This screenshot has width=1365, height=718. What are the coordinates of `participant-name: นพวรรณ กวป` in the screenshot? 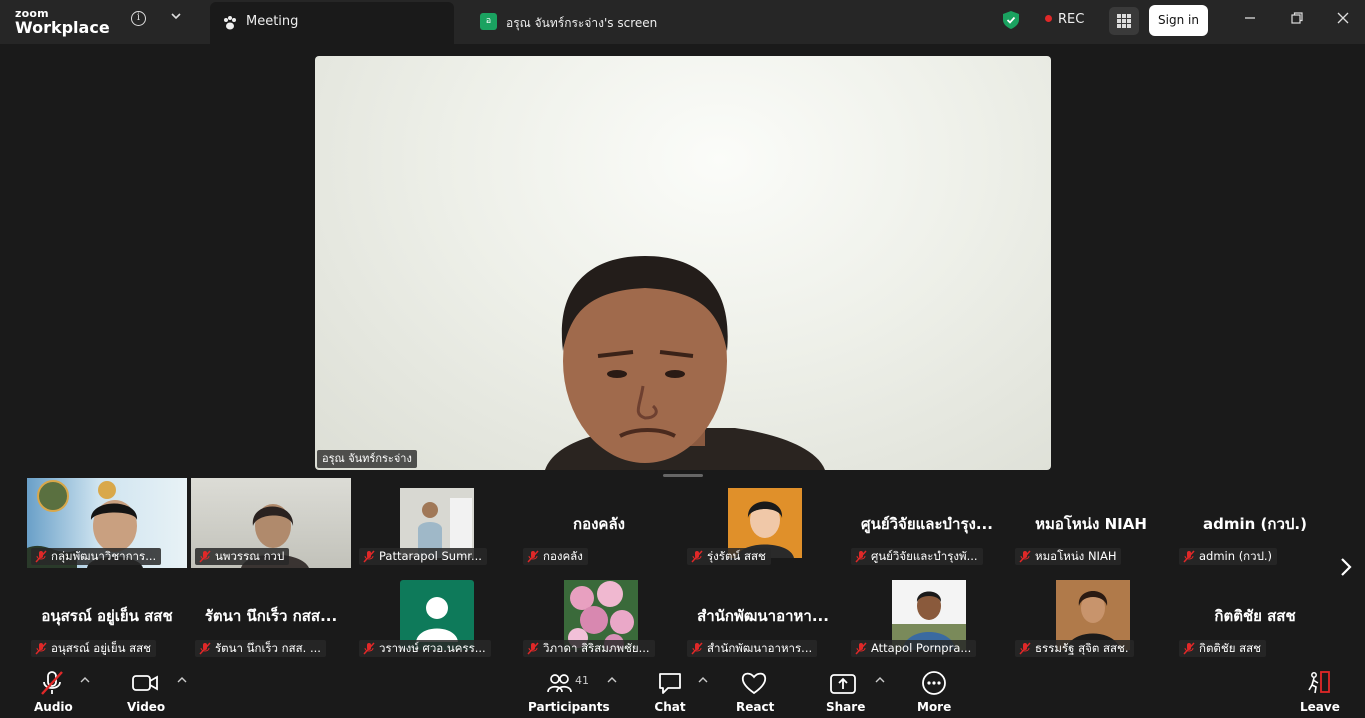 It's located at (250, 556).